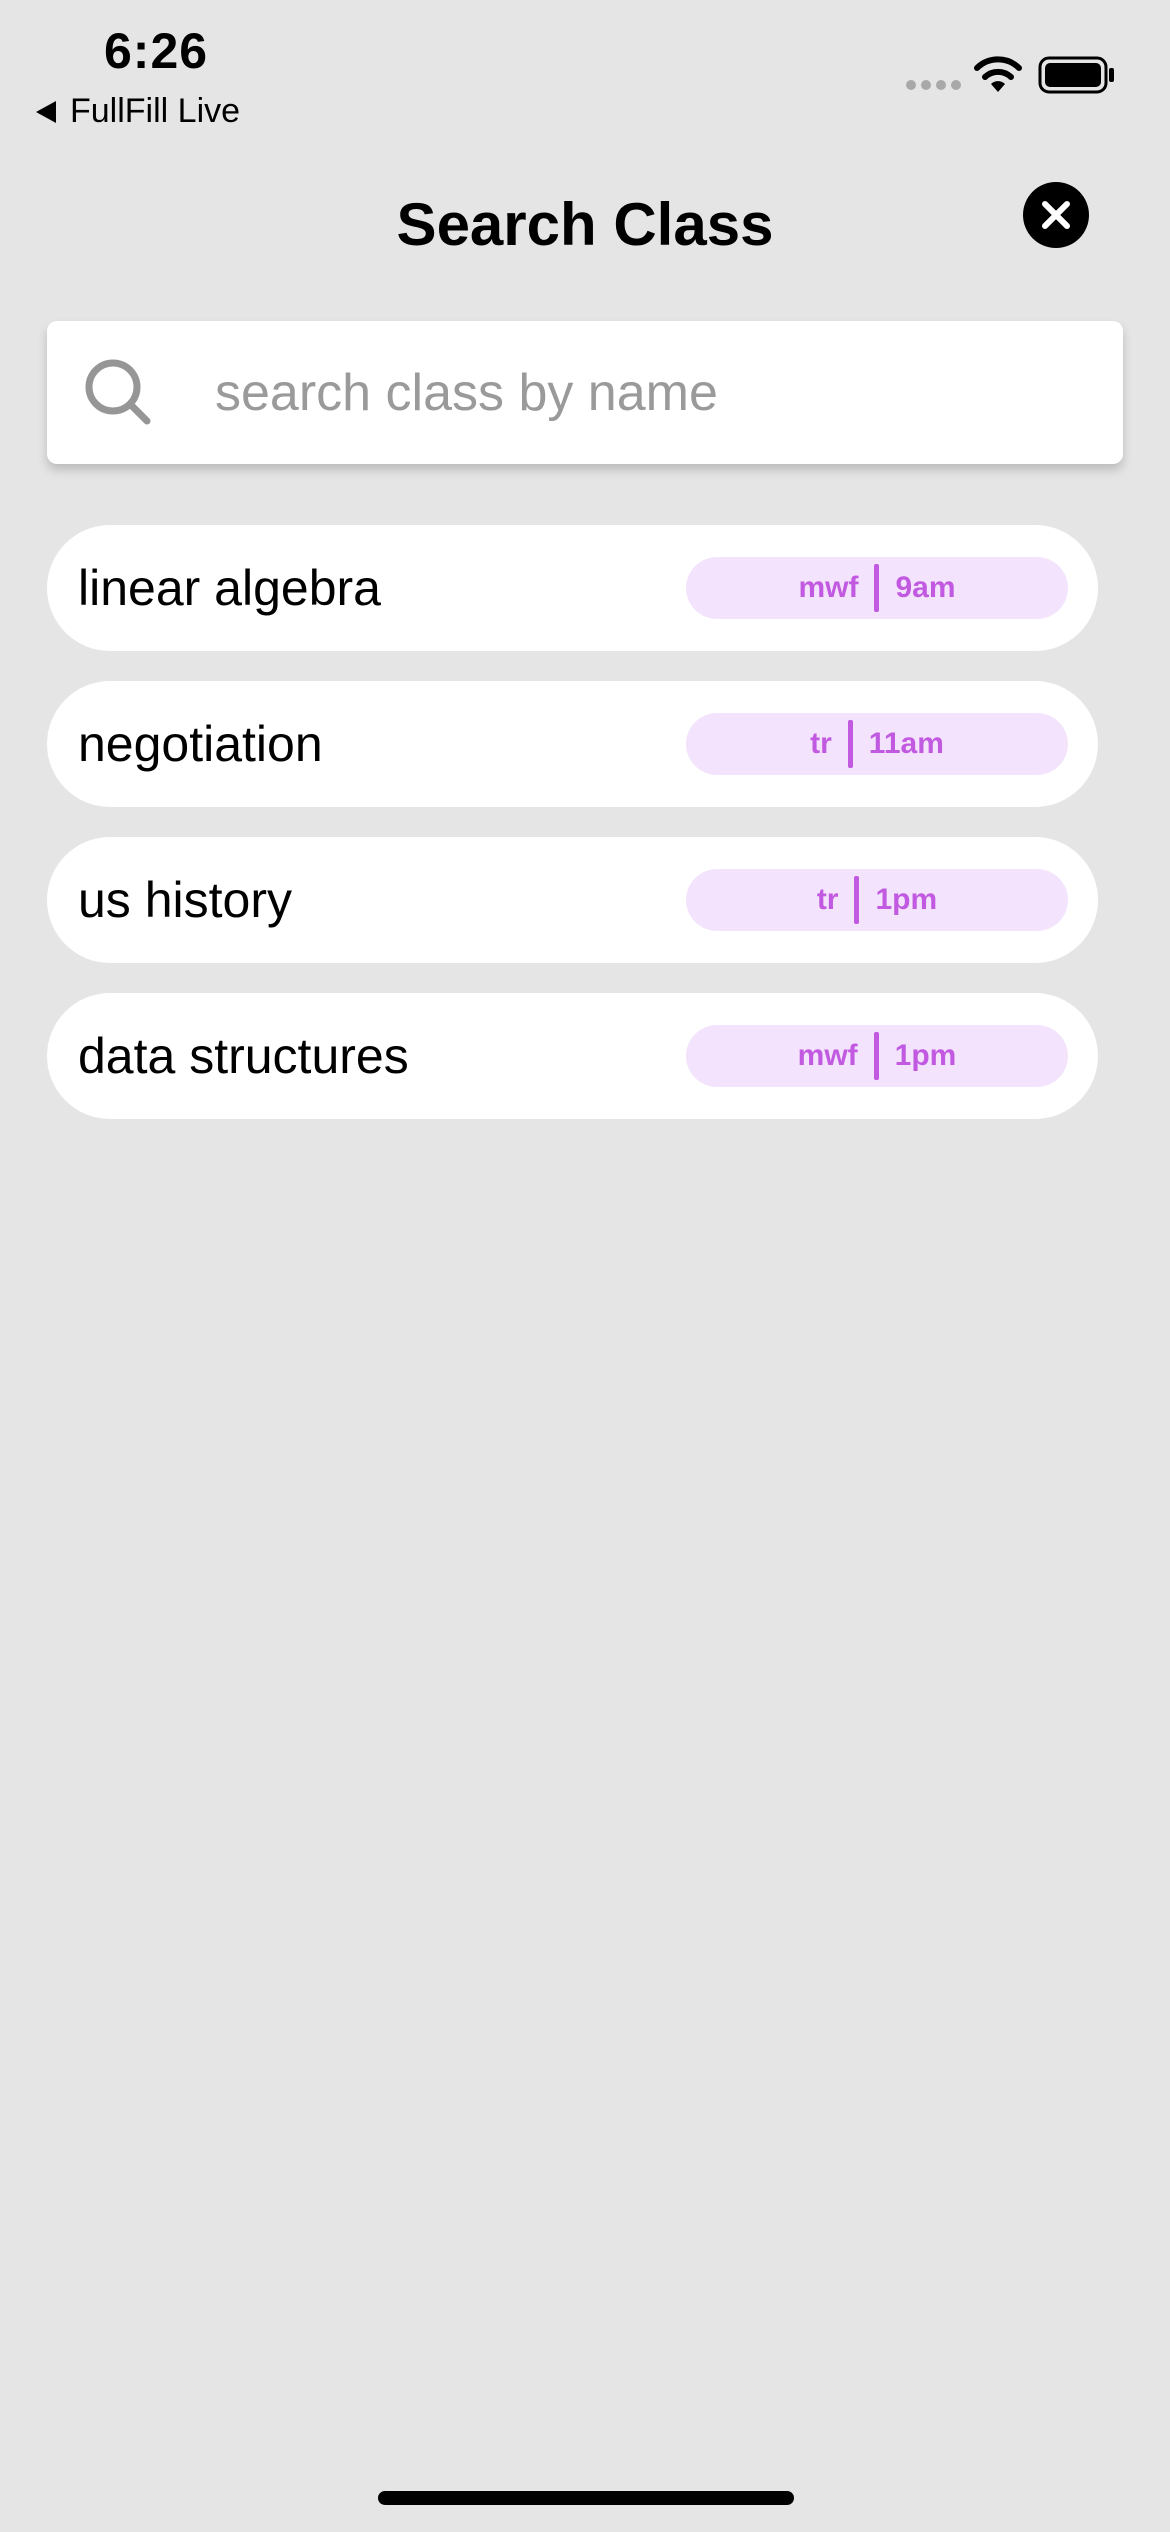 This screenshot has width=1170, height=2532. Describe the element at coordinates (586, 2498) in the screenshot. I see `home-indicator` at that location.